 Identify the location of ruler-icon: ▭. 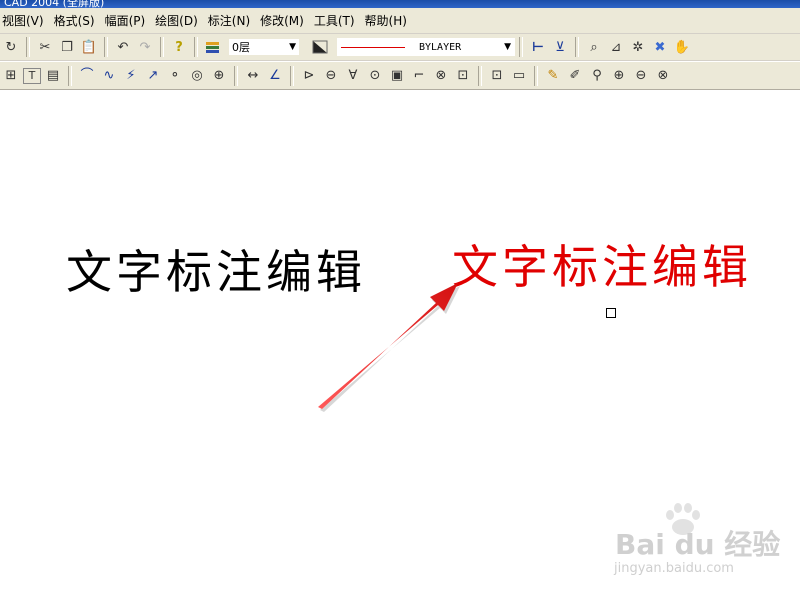
(519, 76).